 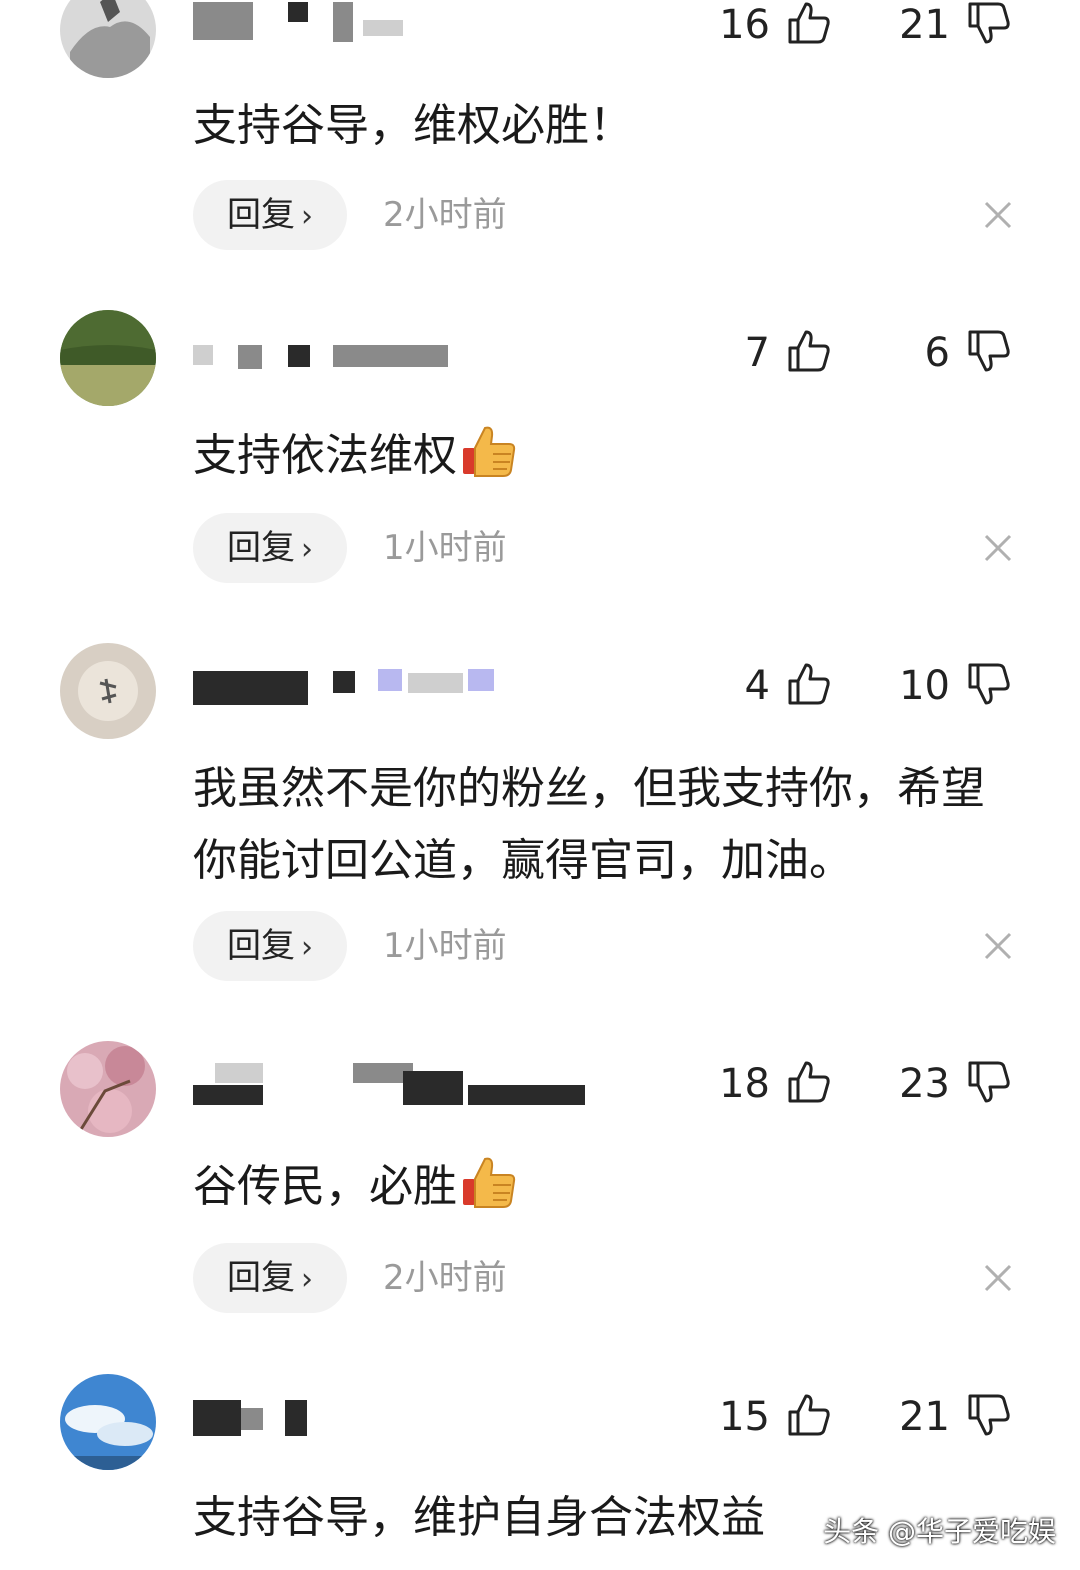 What do you see at coordinates (757, 686) in the screenshot?
I see `like-count: 4` at bounding box center [757, 686].